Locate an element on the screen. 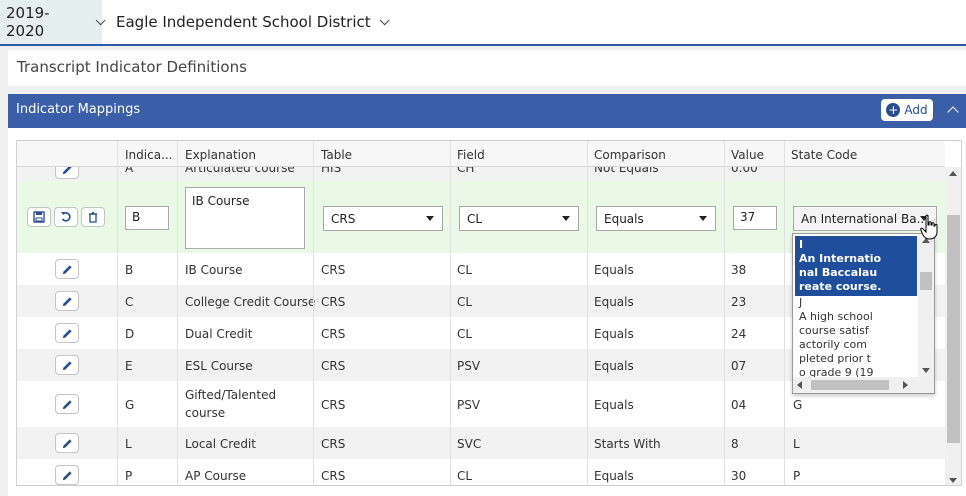 This screenshot has height=496, width=966. chevron-up-icon is located at coordinates (953, 112).